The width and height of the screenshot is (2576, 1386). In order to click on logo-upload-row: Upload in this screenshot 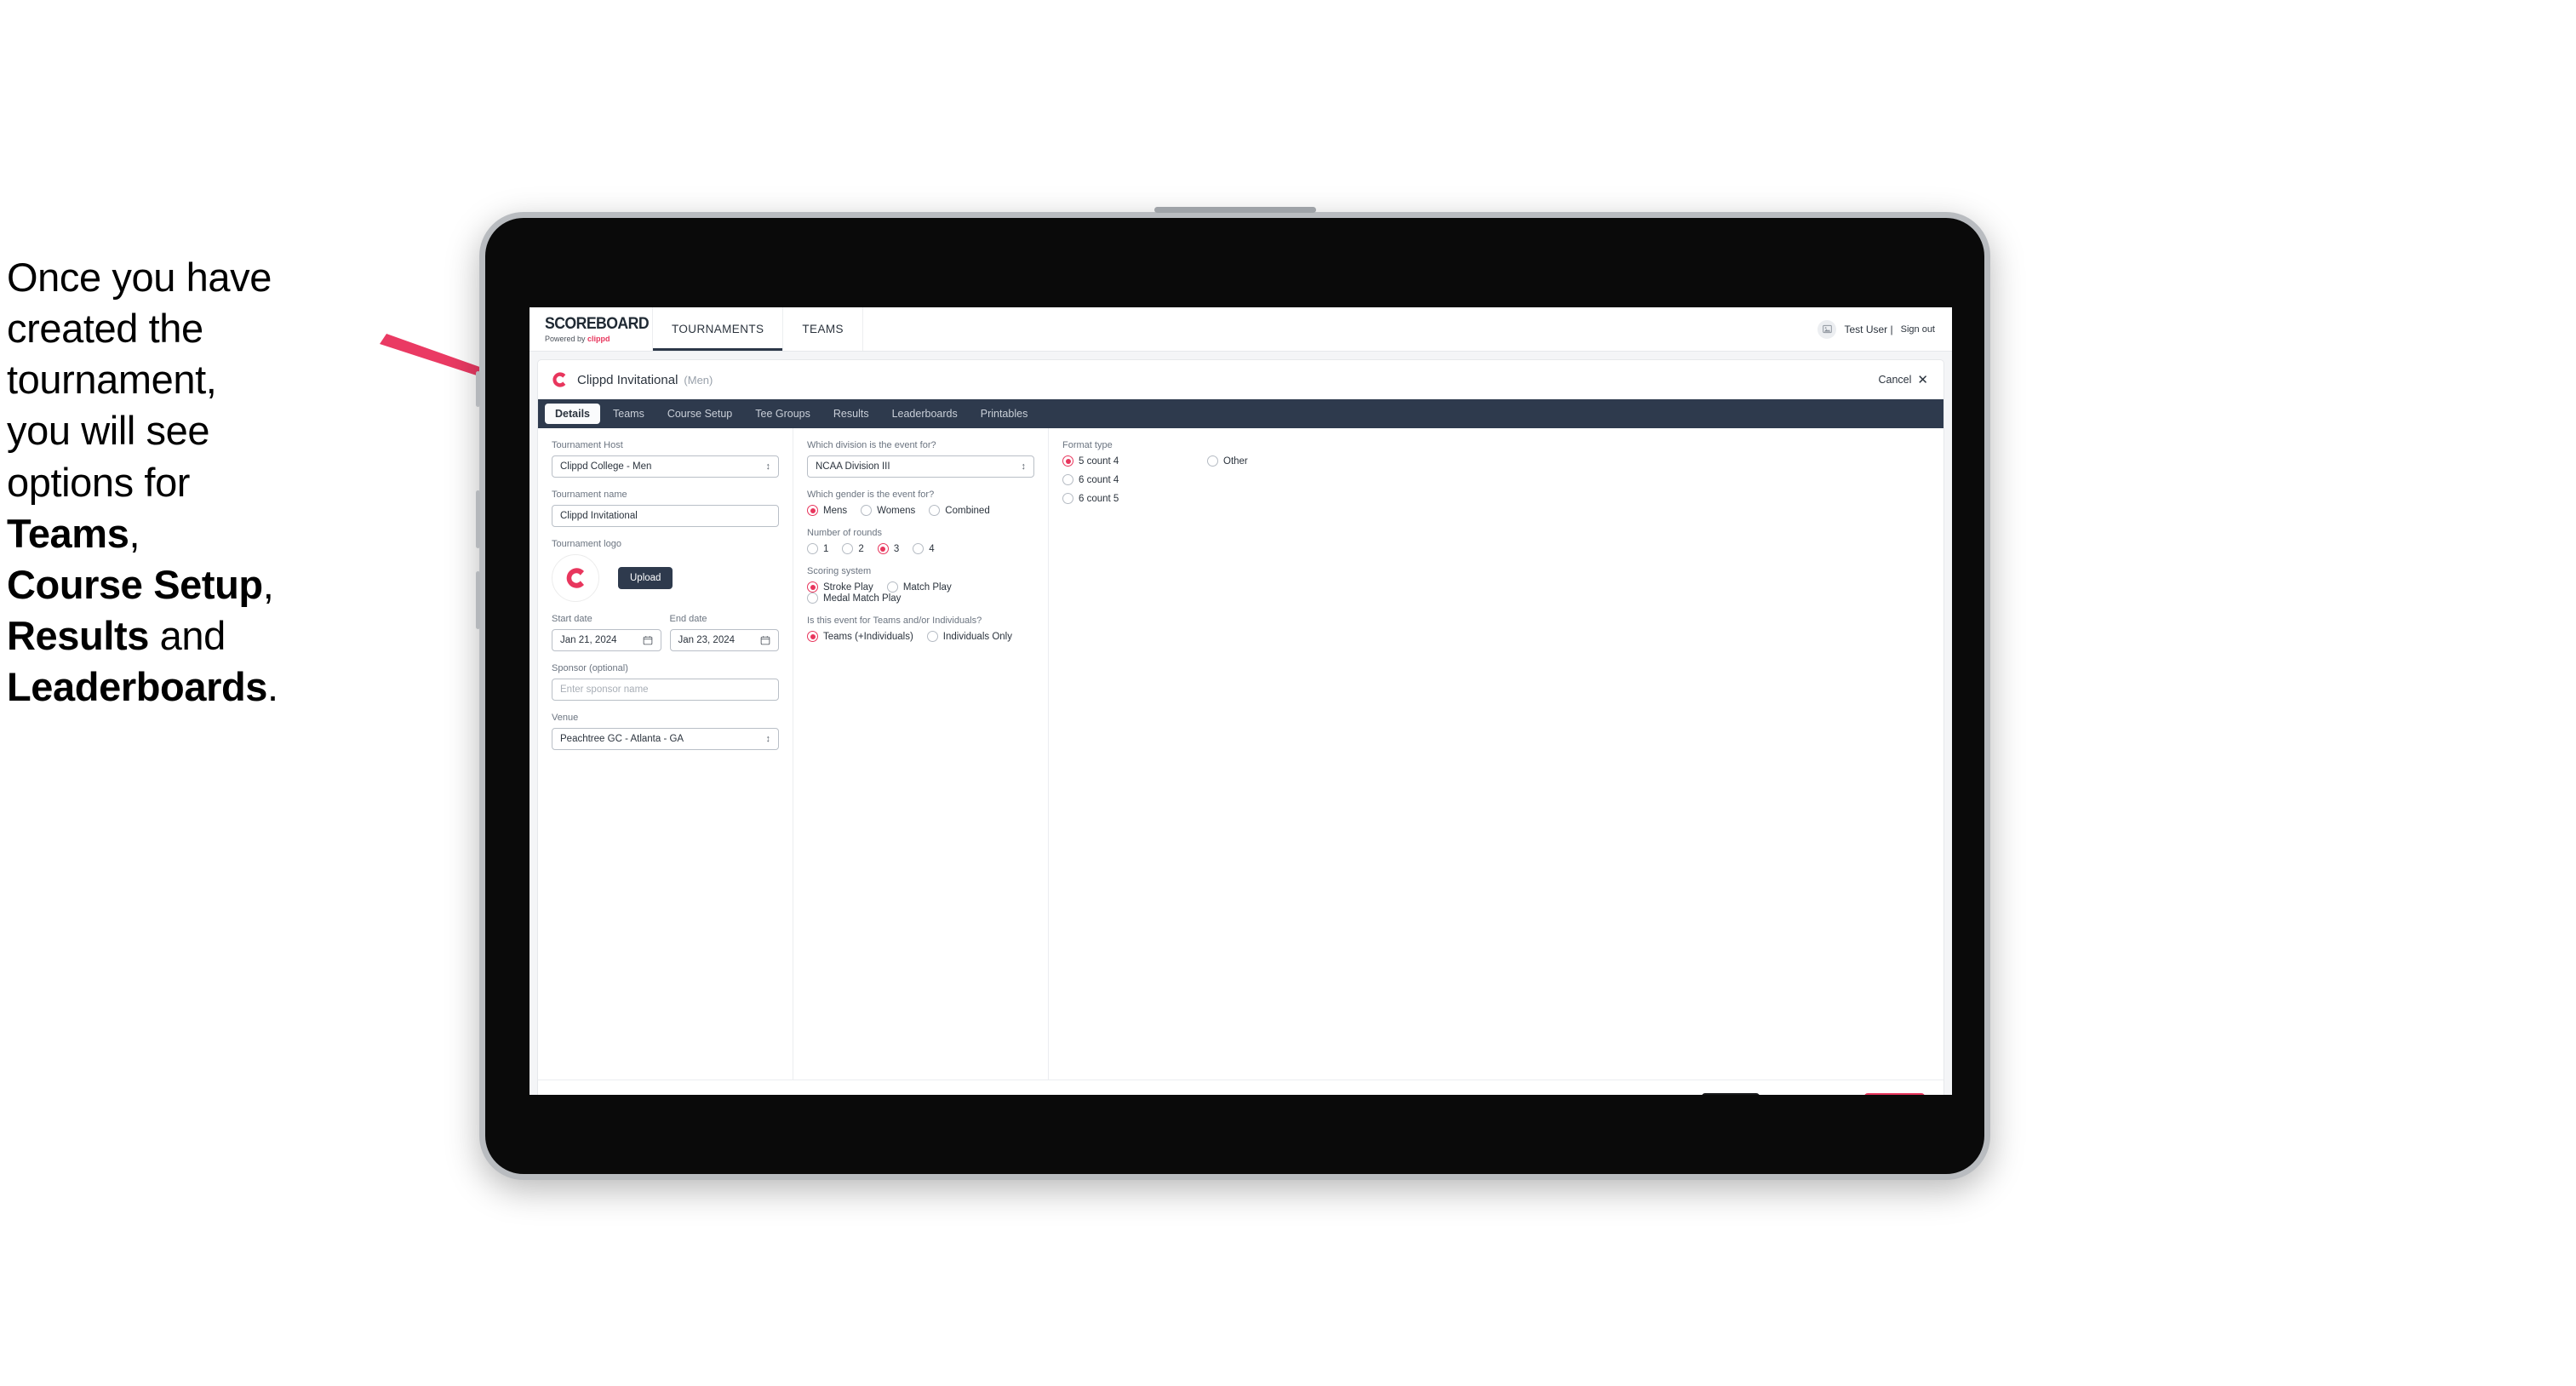, I will do `click(666, 578)`.